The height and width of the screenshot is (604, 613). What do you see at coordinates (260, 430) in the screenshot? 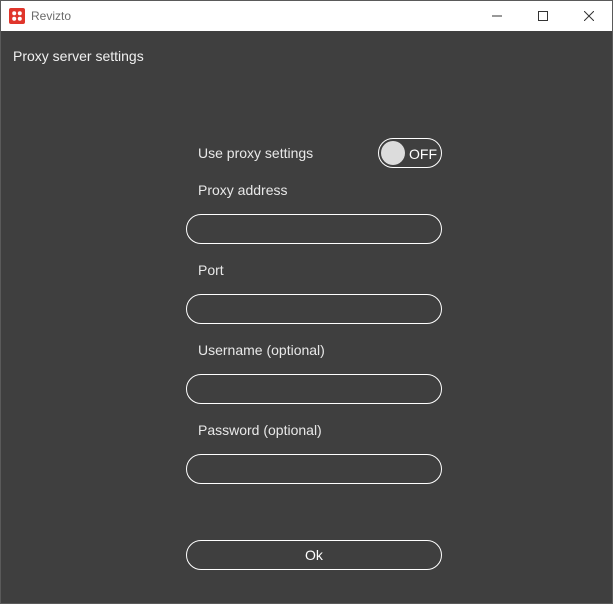
I see `password-label: Password (optional)` at bounding box center [260, 430].